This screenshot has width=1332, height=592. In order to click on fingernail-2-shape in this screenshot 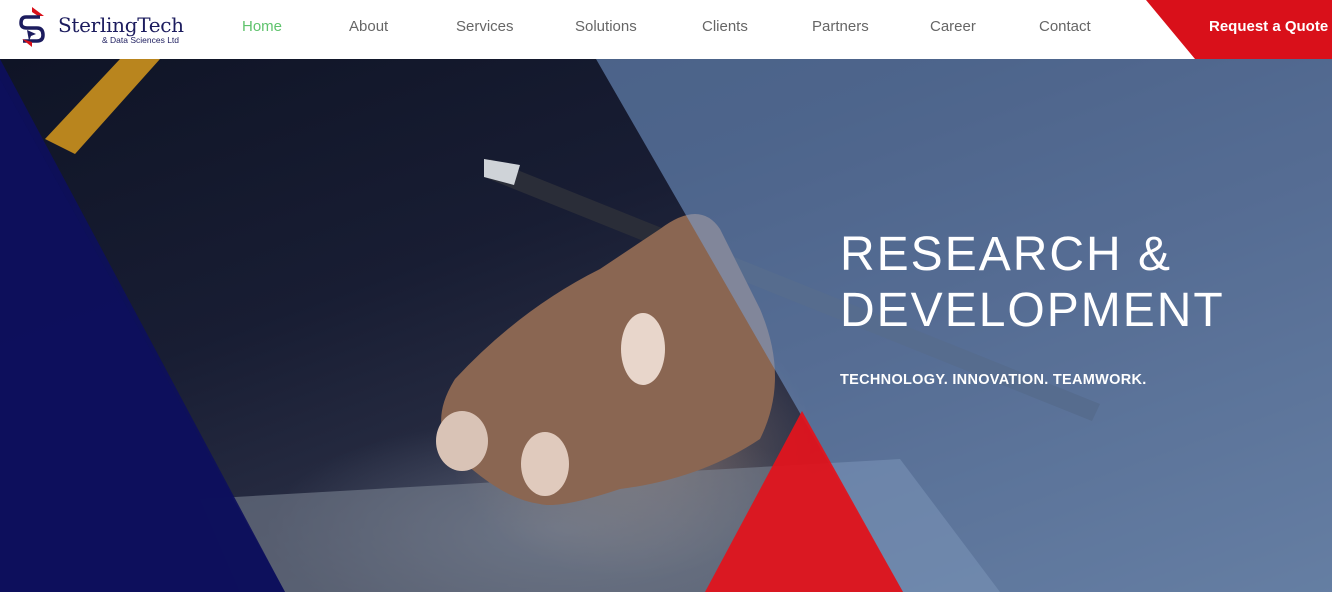, I will do `click(545, 464)`.